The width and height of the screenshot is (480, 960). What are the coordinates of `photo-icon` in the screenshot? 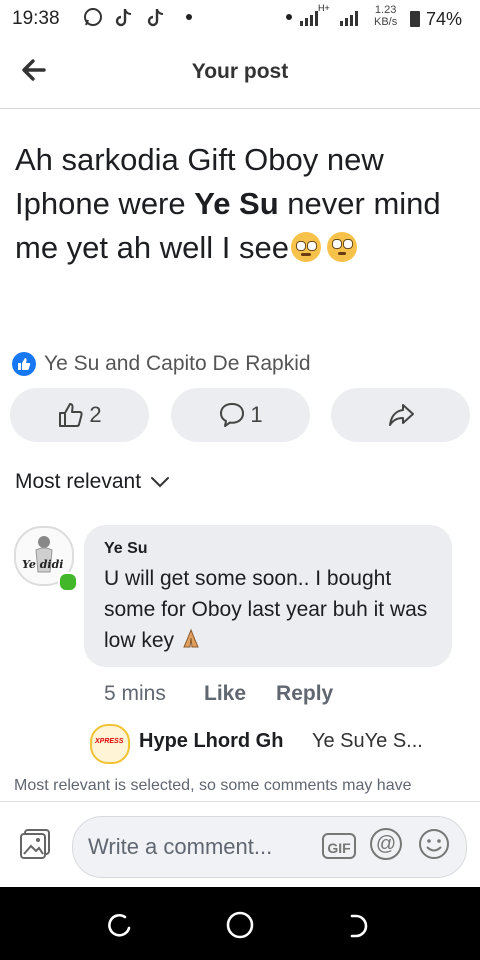 It's located at (35, 844).